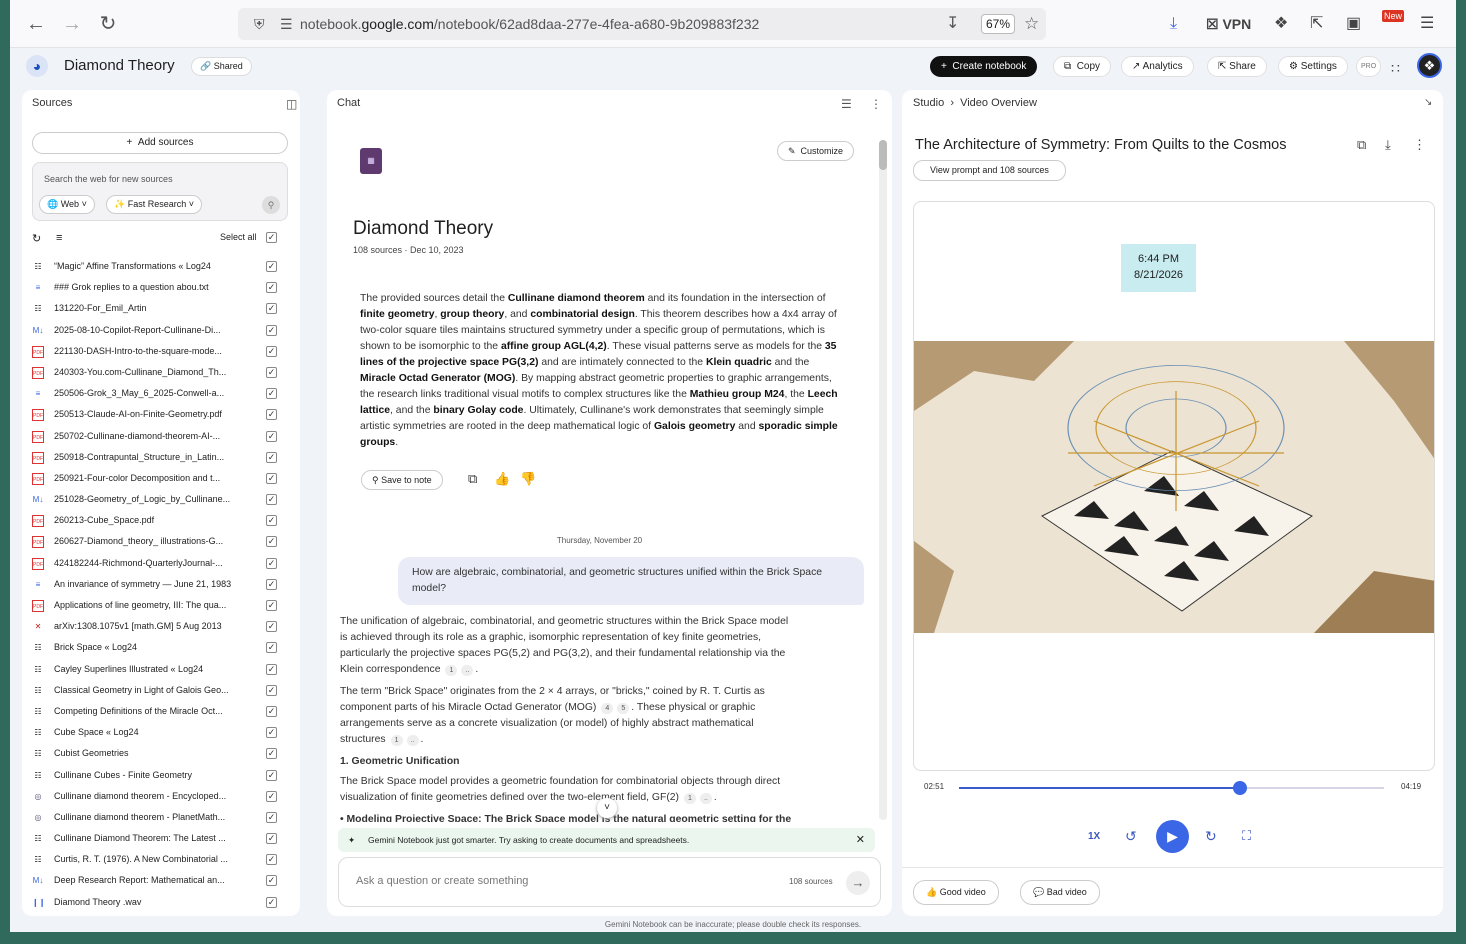 Image resolution: width=1466 pixels, height=944 pixels. Describe the element at coordinates (998, 24) in the screenshot. I see `zoom-level: 67%` at that location.